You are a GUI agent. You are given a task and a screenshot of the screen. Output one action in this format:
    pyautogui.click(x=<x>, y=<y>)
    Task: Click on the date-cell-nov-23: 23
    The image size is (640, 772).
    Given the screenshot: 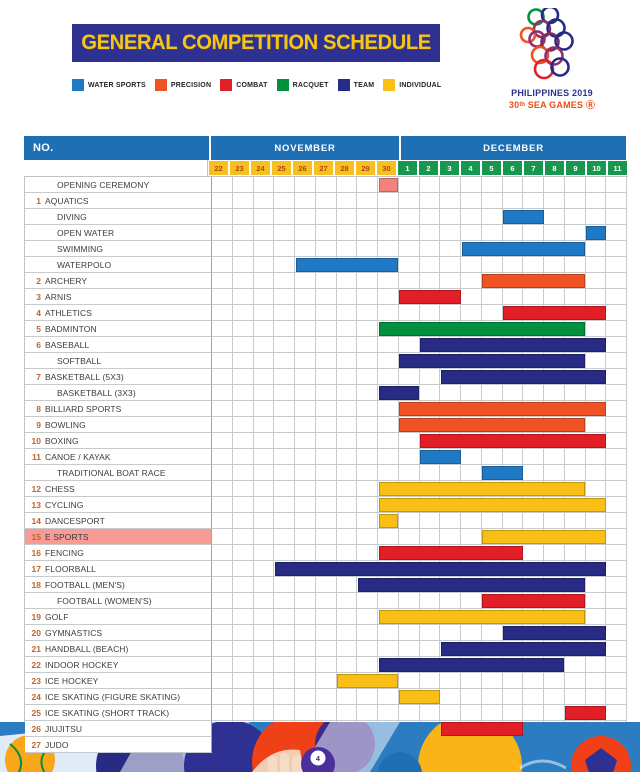 What is the action you would take?
    pyautogui.click(x=239, y=168)
    